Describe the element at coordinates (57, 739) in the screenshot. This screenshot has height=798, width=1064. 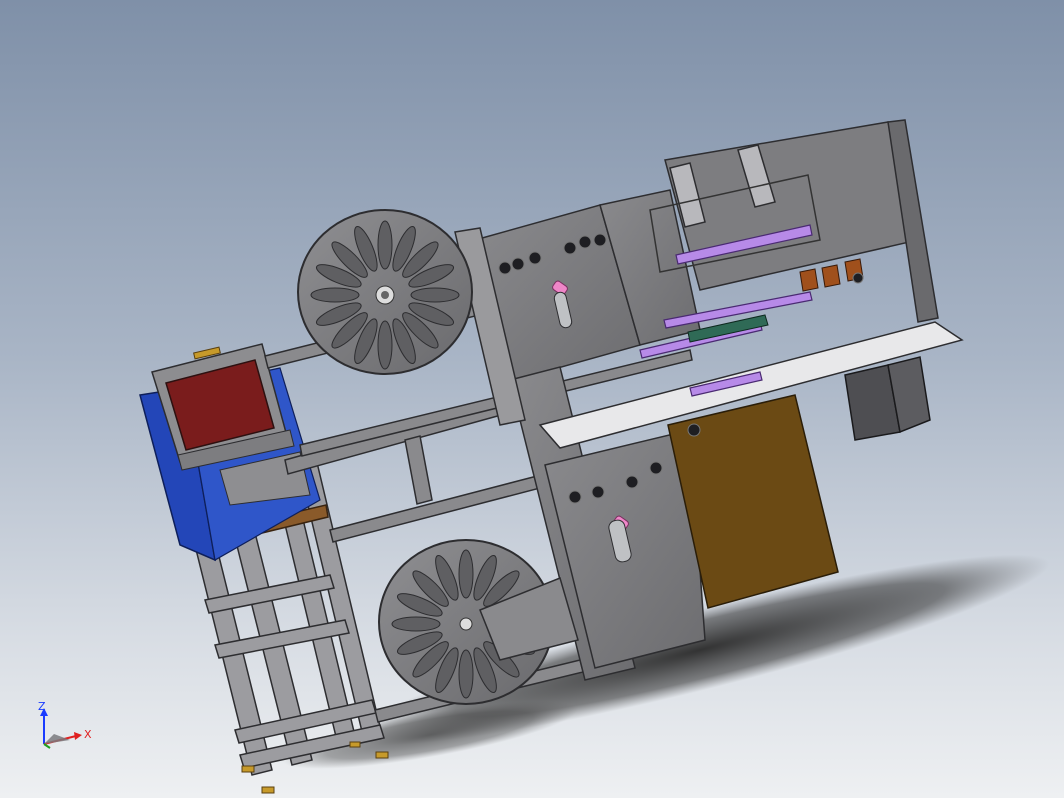
I see `triad-plane-icon` at that location.